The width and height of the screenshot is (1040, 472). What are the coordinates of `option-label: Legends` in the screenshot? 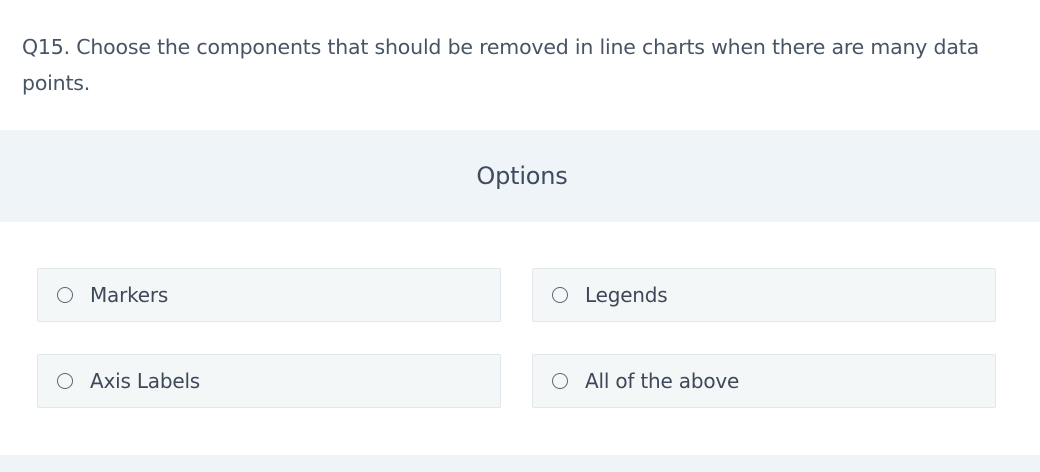 It's located at (626, 295).